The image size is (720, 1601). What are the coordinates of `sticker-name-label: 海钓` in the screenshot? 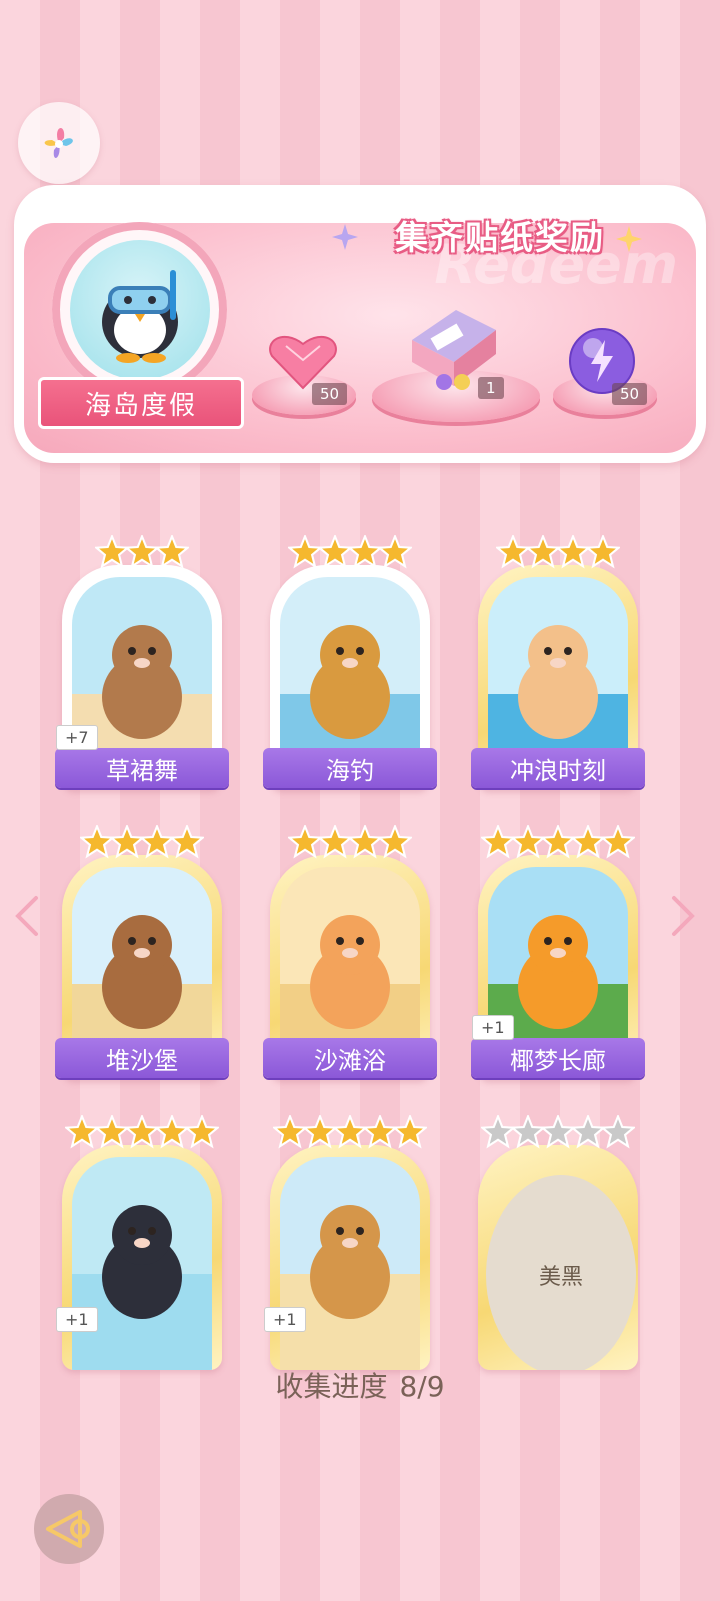 It's located at (350, 768).